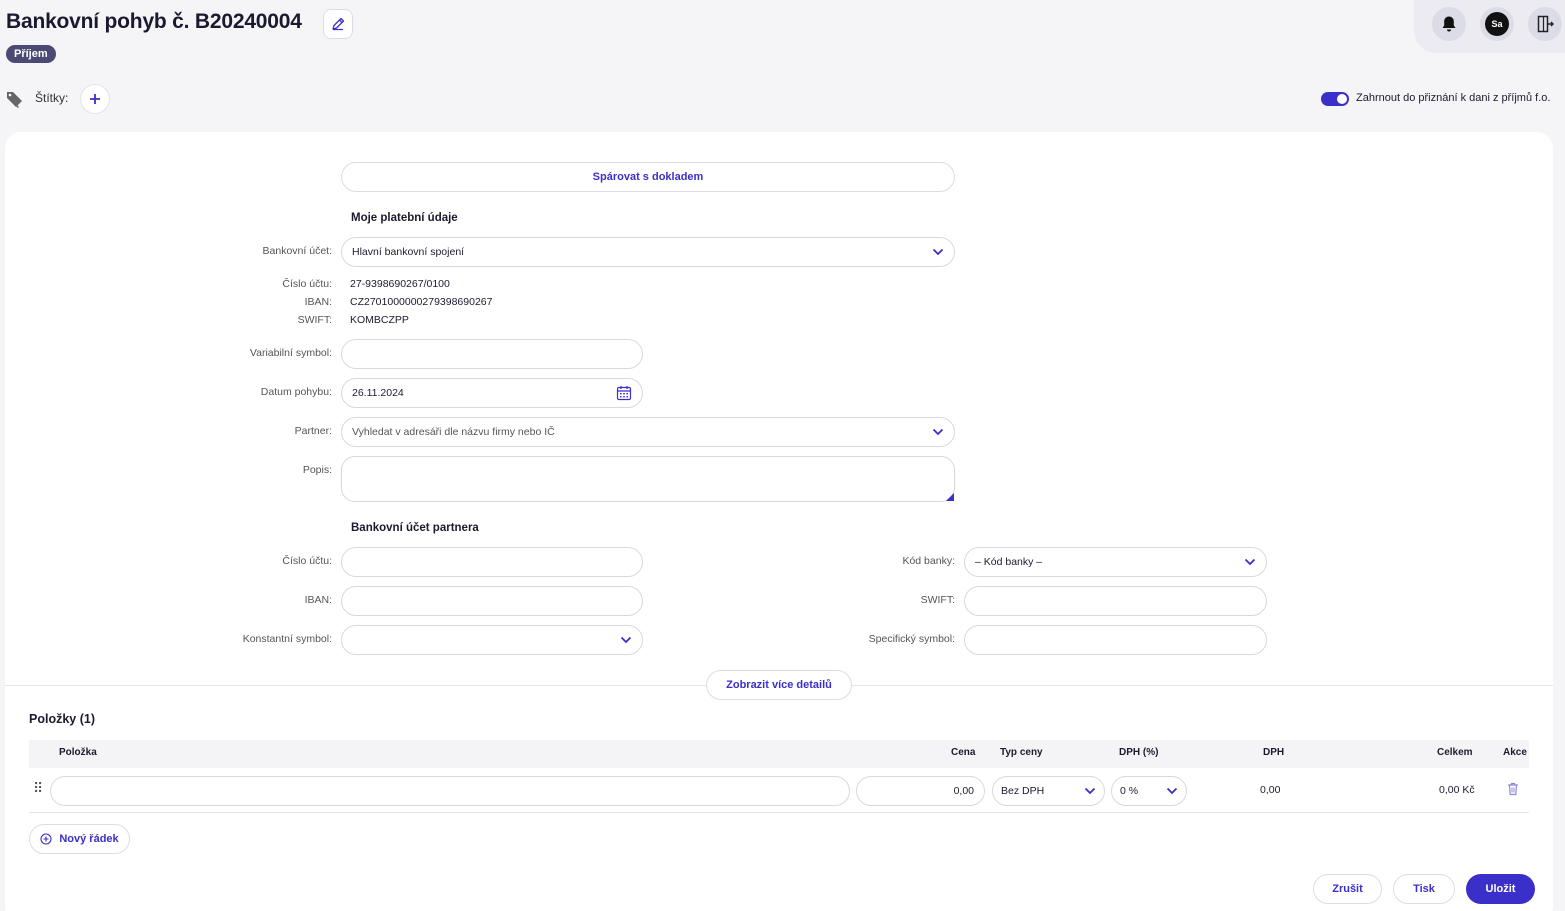  Describe the element at coordinates (648, 177) in the screenshot. I see `pair-with-document-button: Spárovat s dokladem` at that location.